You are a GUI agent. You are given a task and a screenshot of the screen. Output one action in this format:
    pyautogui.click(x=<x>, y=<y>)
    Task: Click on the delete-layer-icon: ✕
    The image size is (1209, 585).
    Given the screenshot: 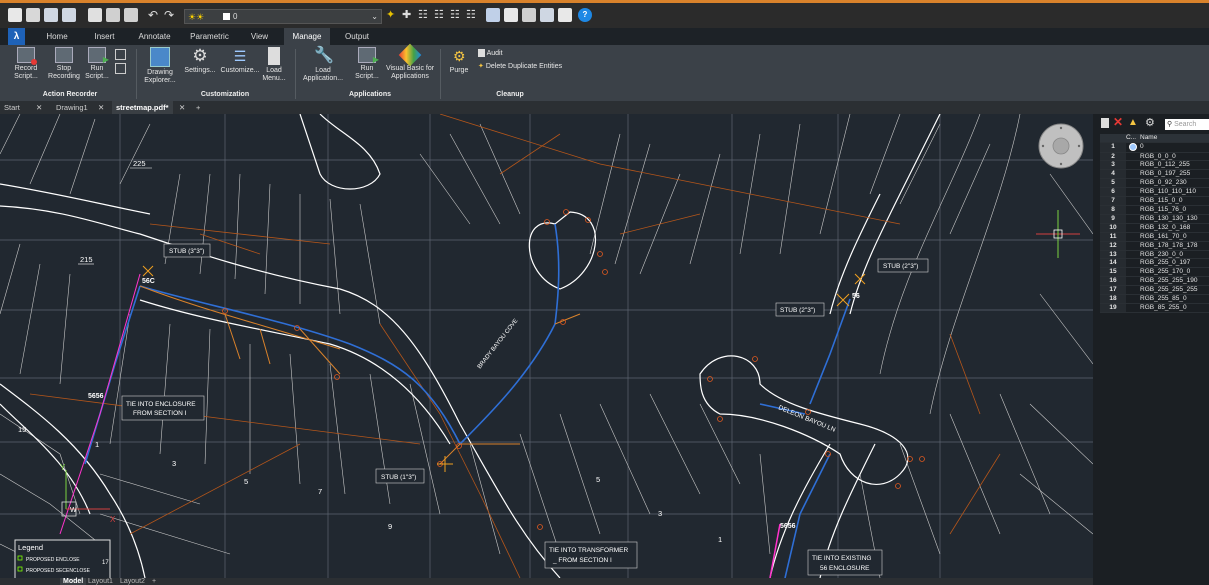 What is the action you would take?
    pyautogui.click(x=1118, y=122)
    